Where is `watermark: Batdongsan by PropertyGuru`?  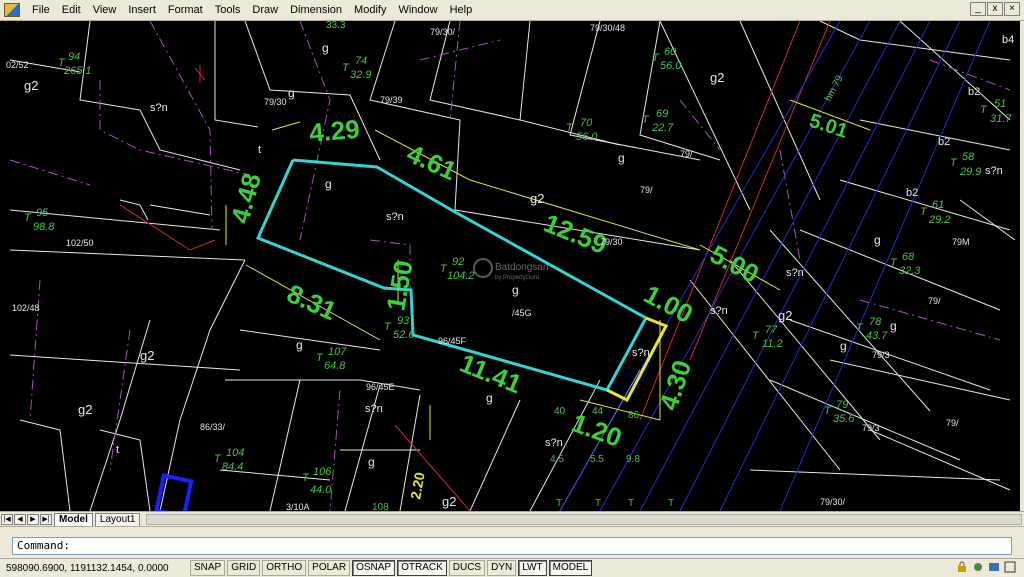
watermark: Batdongsan by PropertyGuru is located at coordinates (510, 269).